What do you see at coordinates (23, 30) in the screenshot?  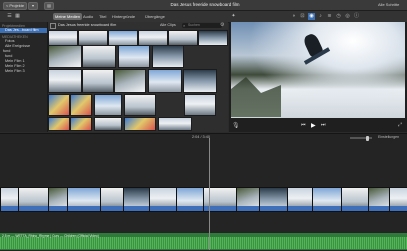 I see `sidebar-item-project: Das Jes...board film` at bounding box center [23, 30].